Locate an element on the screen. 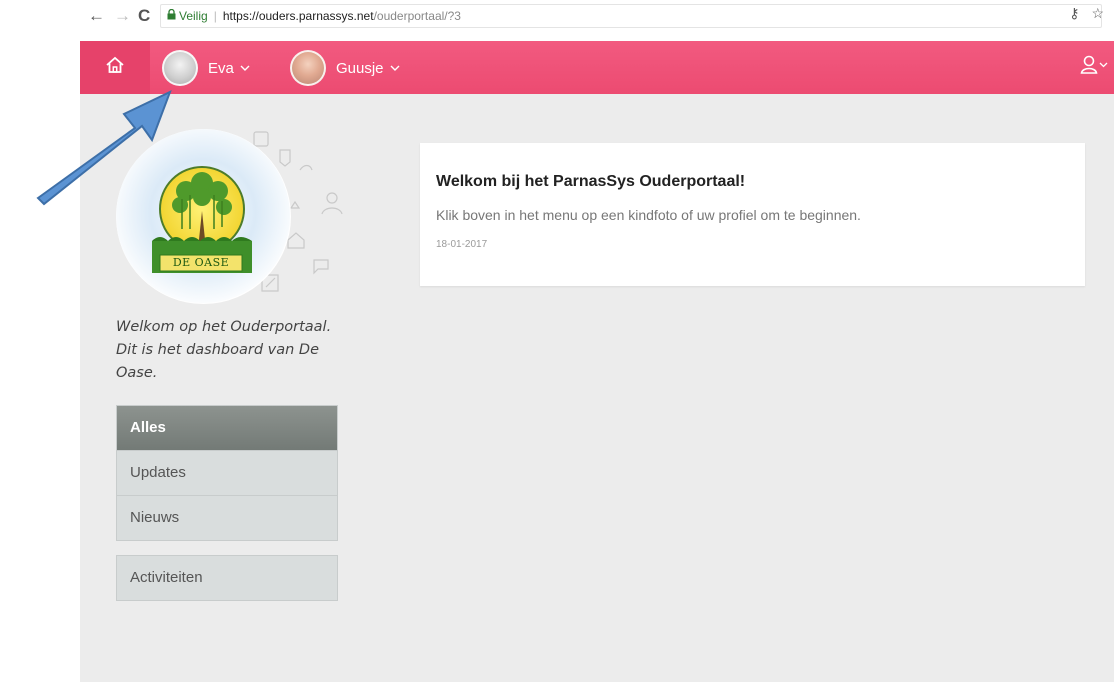 Image resolution: width=1114 pixels, height=682 pixels. logo-text: DE OASE is located at coordinates (201, 262).